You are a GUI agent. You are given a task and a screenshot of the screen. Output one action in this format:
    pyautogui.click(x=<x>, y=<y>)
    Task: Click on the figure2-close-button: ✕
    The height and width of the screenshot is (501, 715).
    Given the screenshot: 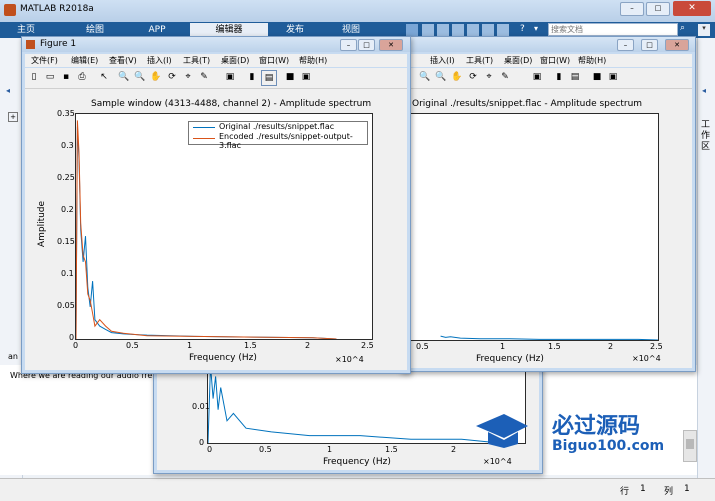 What is the action you would take?
    pyautogui.click(x=677, y=45)
    